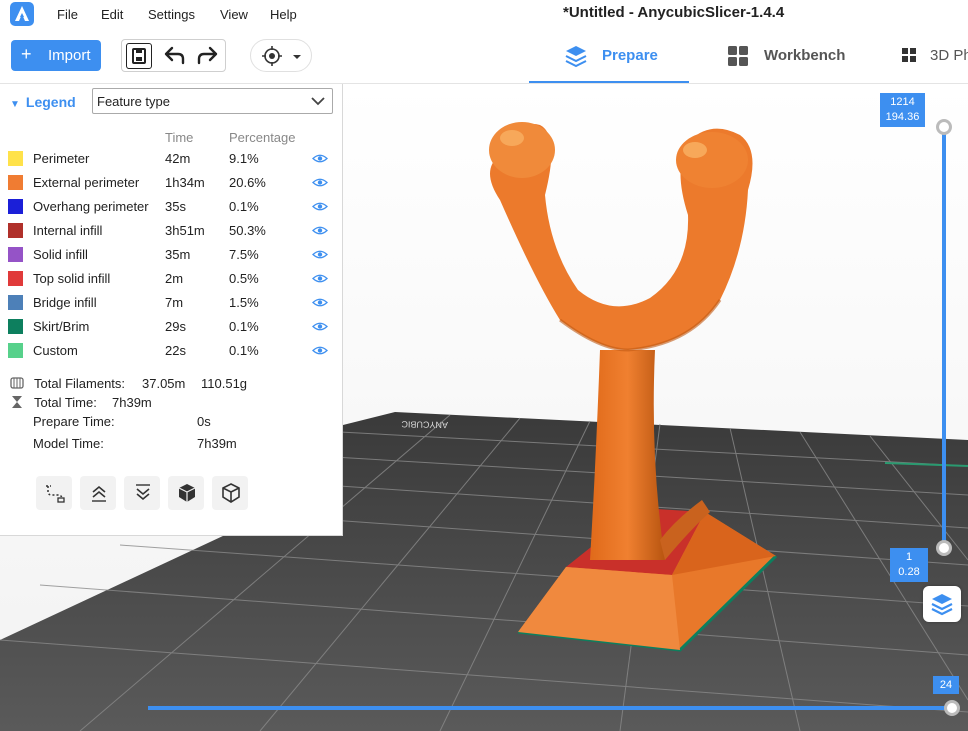  Describe the element at coordinates (68, 230) in the screenshot. I see `feature-name: Internal infill` at that location.